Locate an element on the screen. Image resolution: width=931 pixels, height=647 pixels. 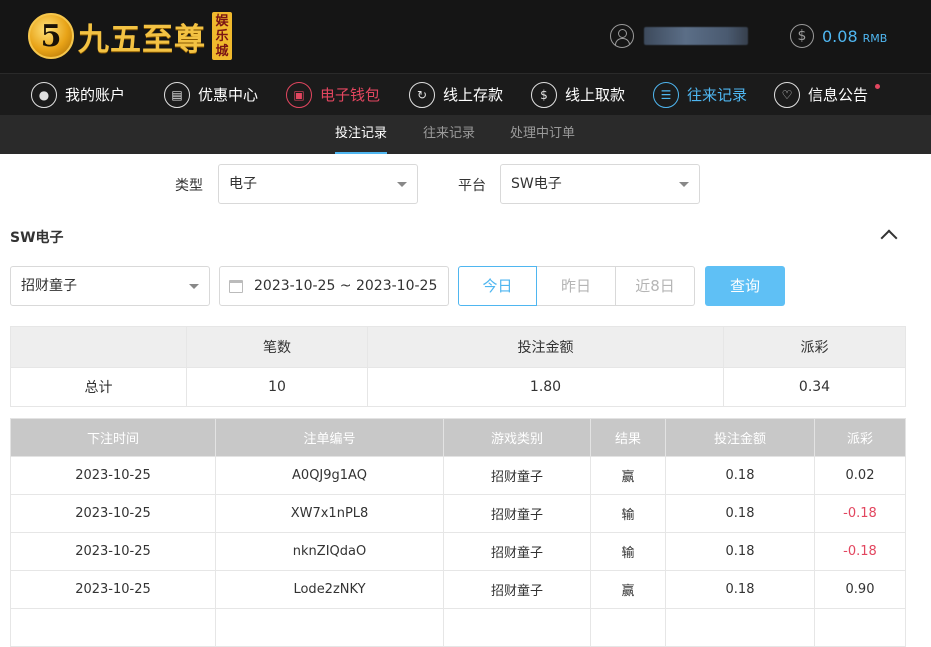
tab-pending-orders: 处理中订单 is located at coordinates (542, 134).